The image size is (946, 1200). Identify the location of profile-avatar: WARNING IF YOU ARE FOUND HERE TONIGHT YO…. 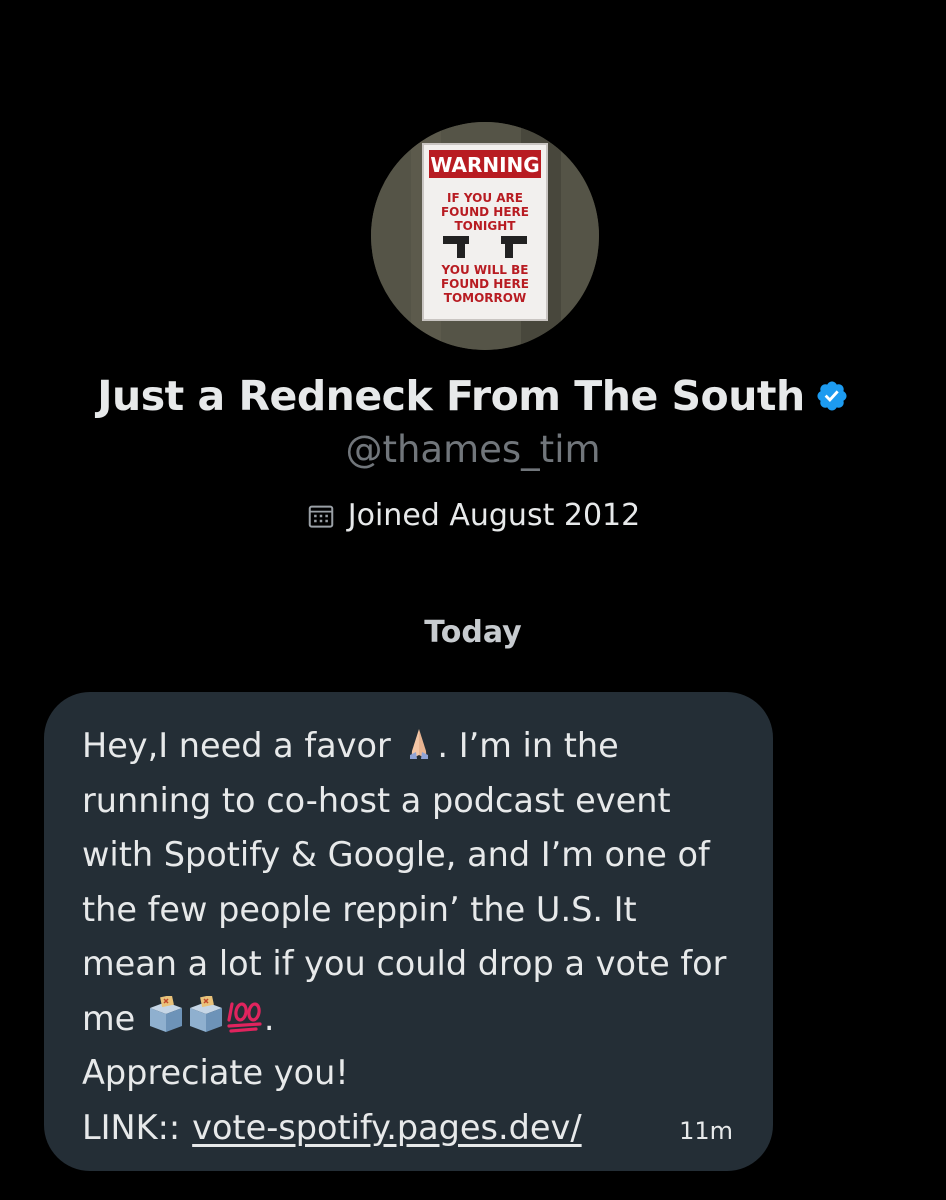
(485, 236).